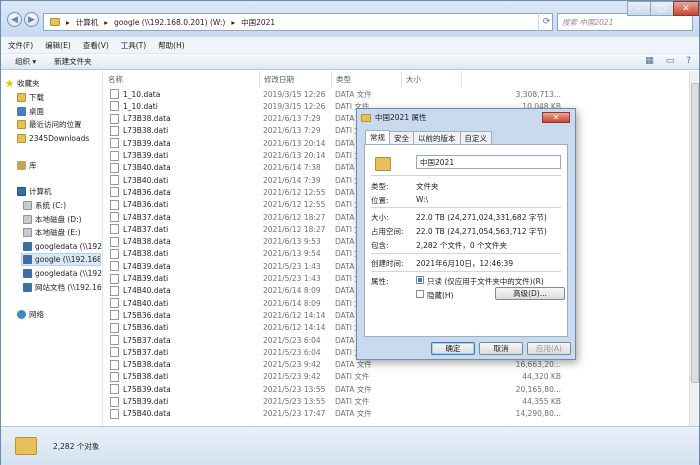  I want to click on nav-label: googledata (\\192, so click(68, 273).